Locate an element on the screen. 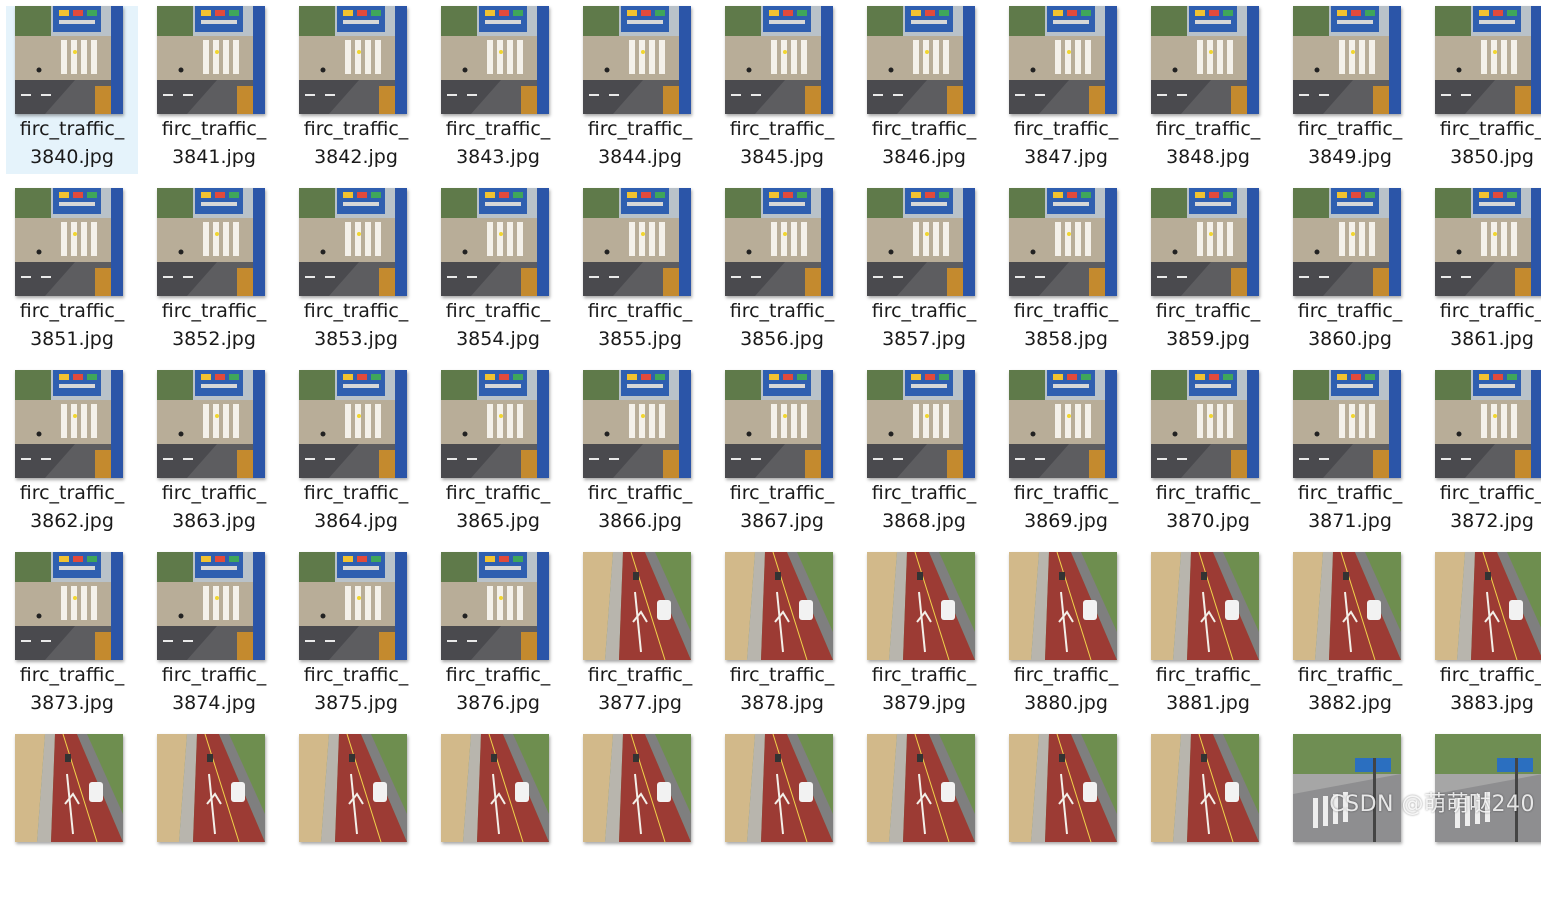  file-item: firc_traffic_ 3880.jpg is located at coordinates (1066, 636).